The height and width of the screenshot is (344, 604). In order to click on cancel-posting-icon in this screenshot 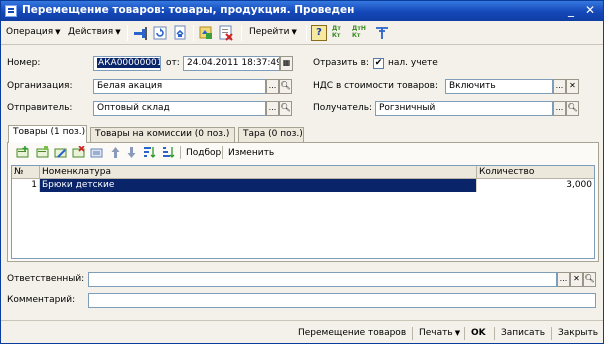, I will do `click(226, 33)`.